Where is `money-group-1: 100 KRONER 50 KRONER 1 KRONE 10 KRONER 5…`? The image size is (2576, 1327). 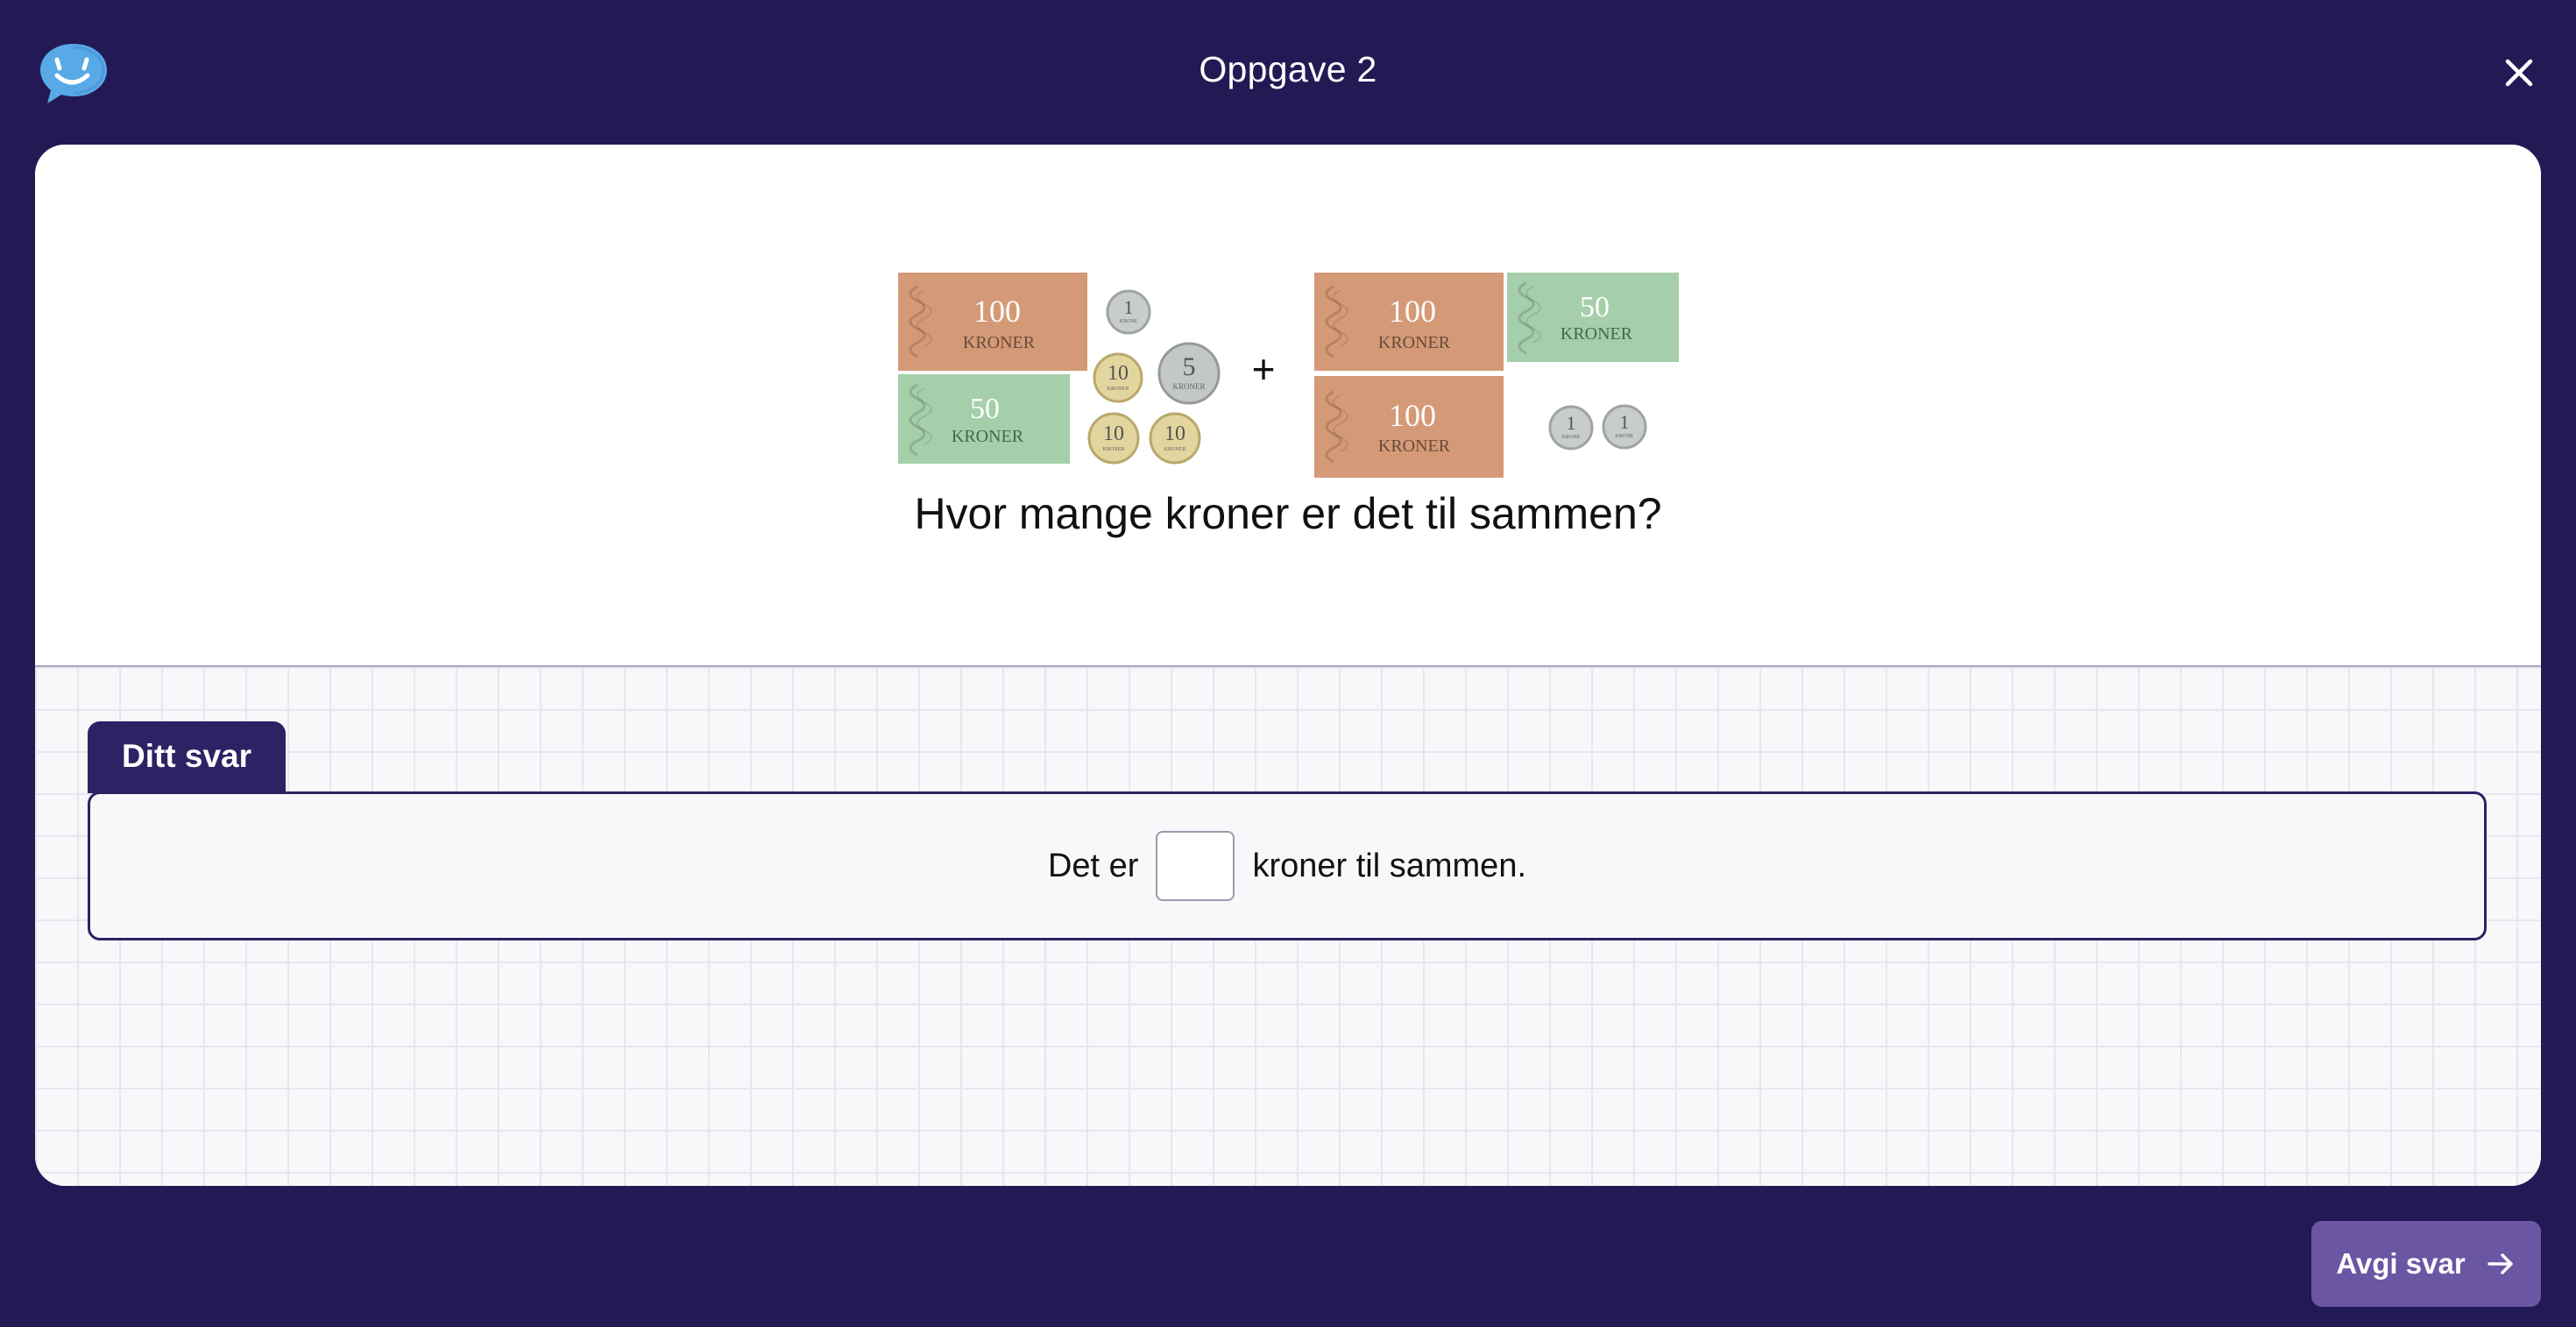
money-group-1: 100 KRONER 50 KRONER 1 KRONE 10 KRONER 5… is located at coordinates (1059, 369).